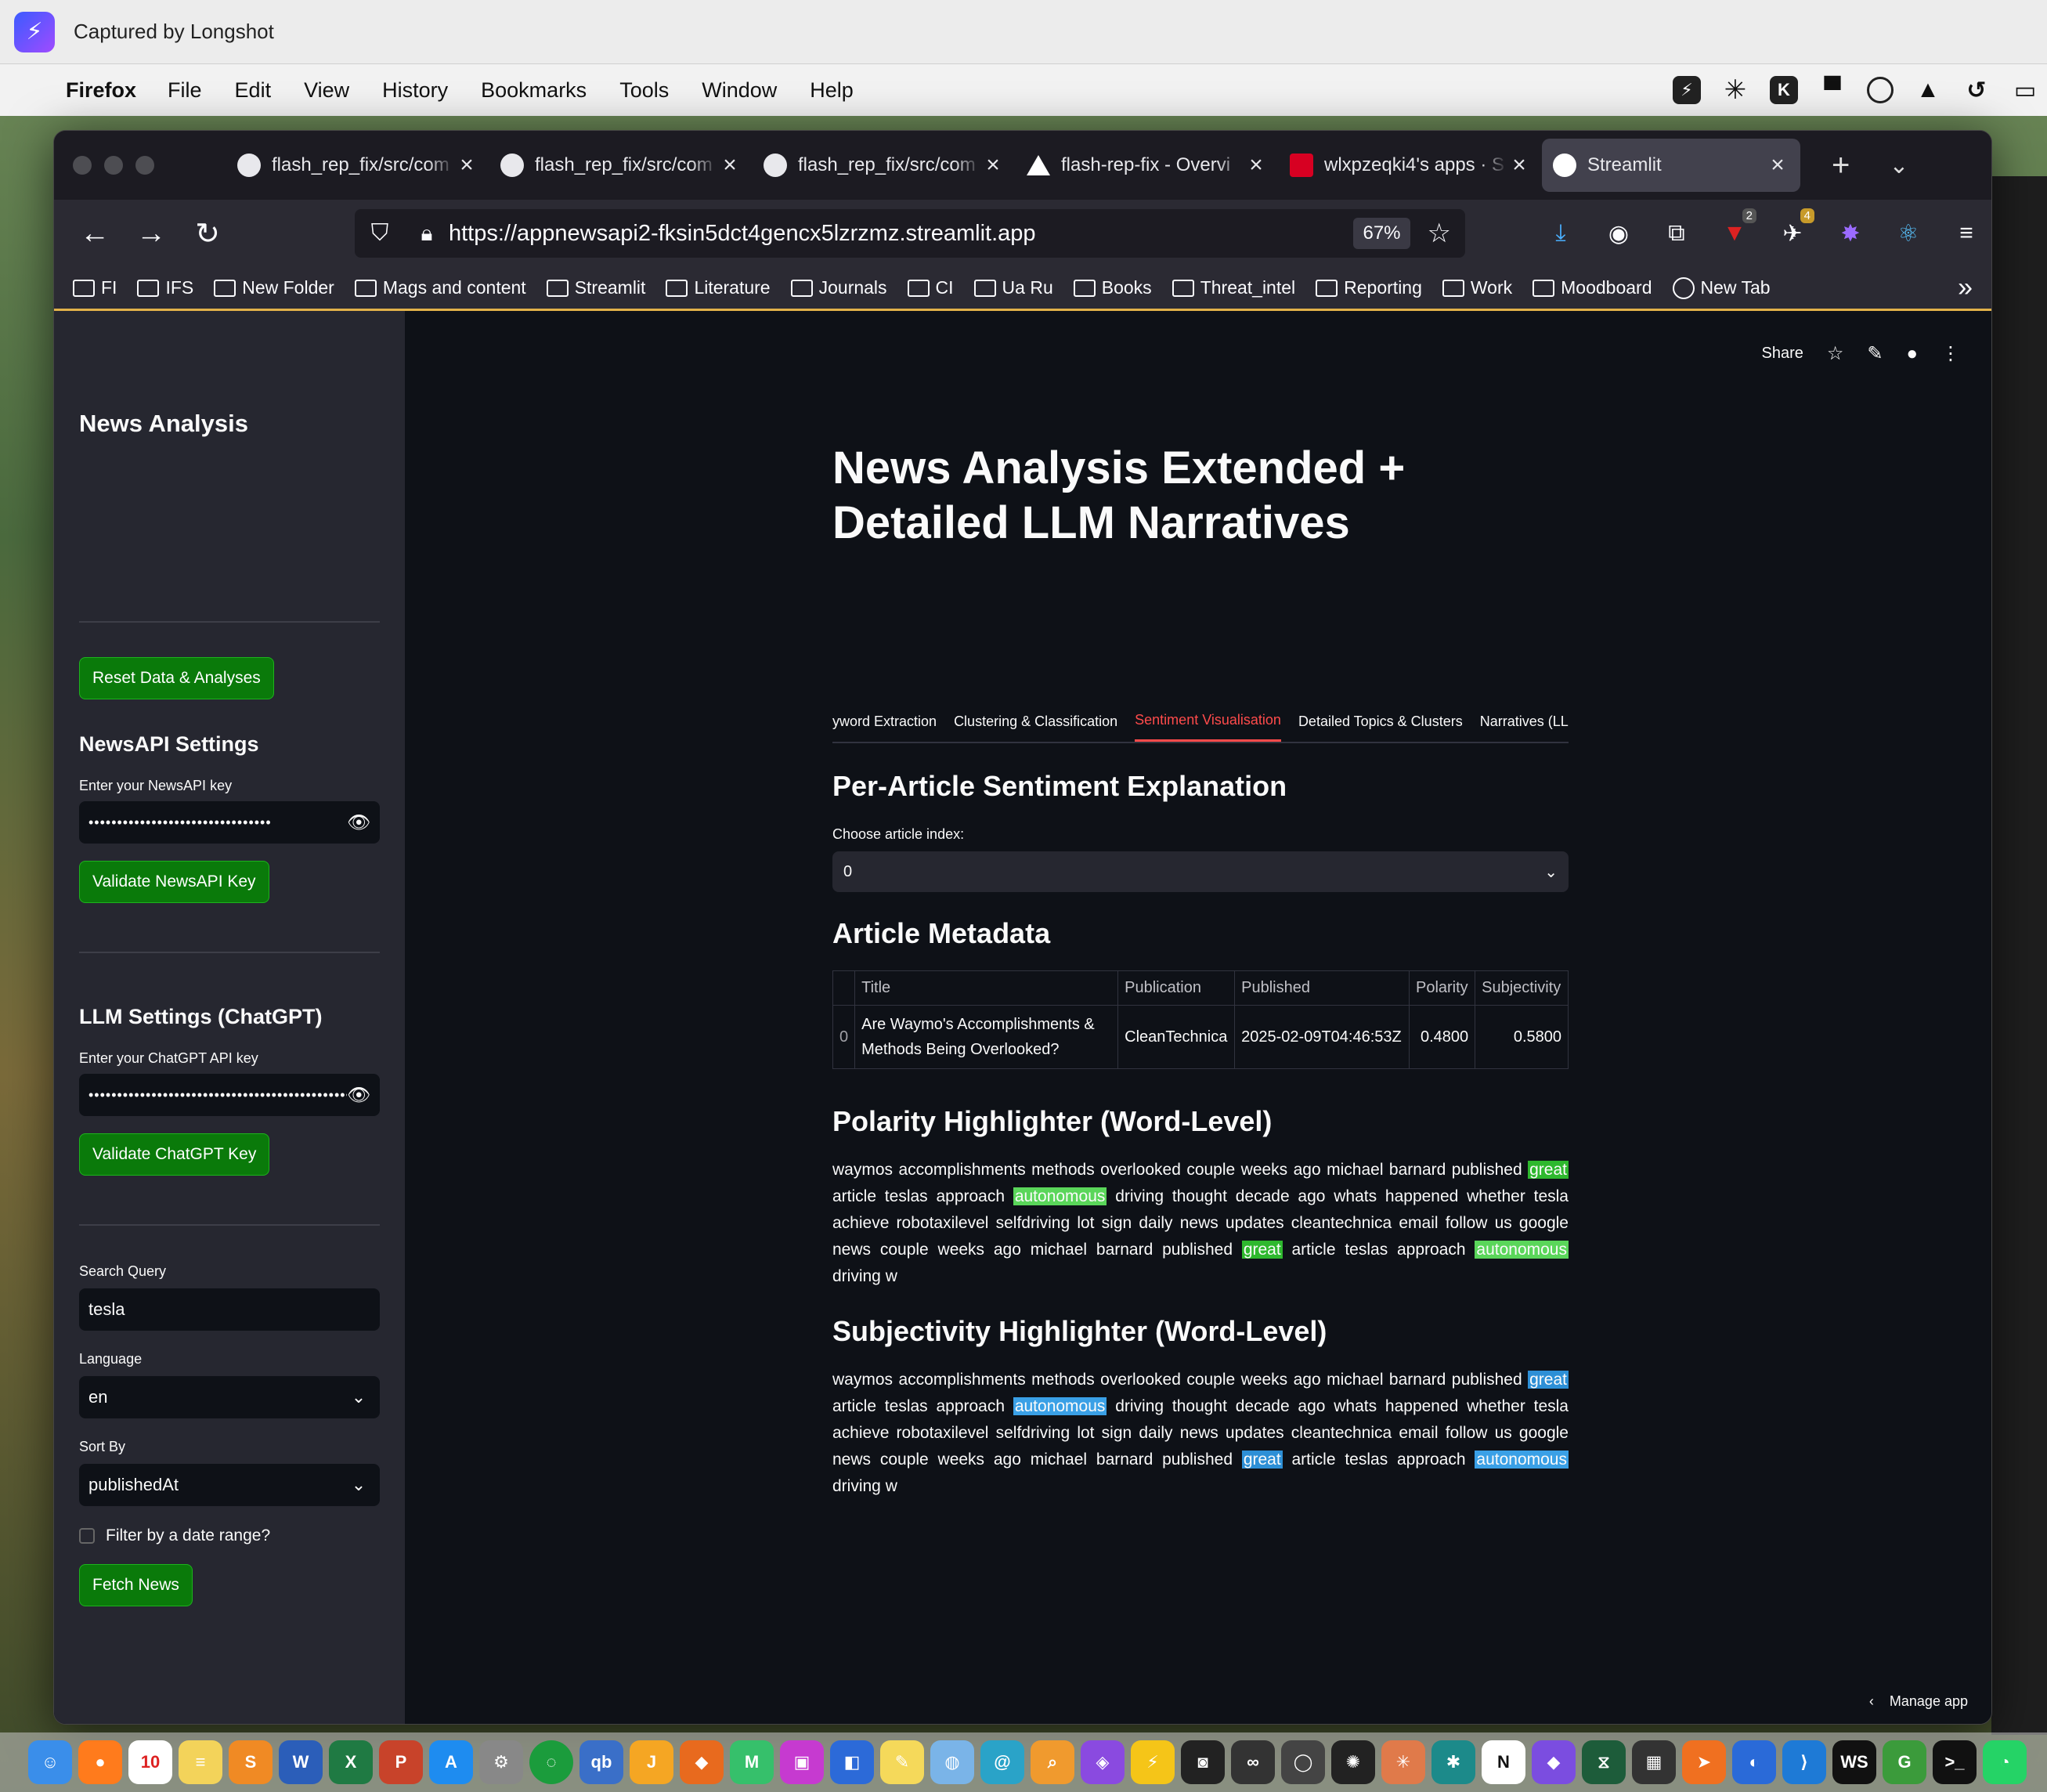 This screenshot has height=1792, width=2047. What do you see at coordinates (326, 90) in the screenshot?
I see `menu-view: View` at bounding box center [326, 90].